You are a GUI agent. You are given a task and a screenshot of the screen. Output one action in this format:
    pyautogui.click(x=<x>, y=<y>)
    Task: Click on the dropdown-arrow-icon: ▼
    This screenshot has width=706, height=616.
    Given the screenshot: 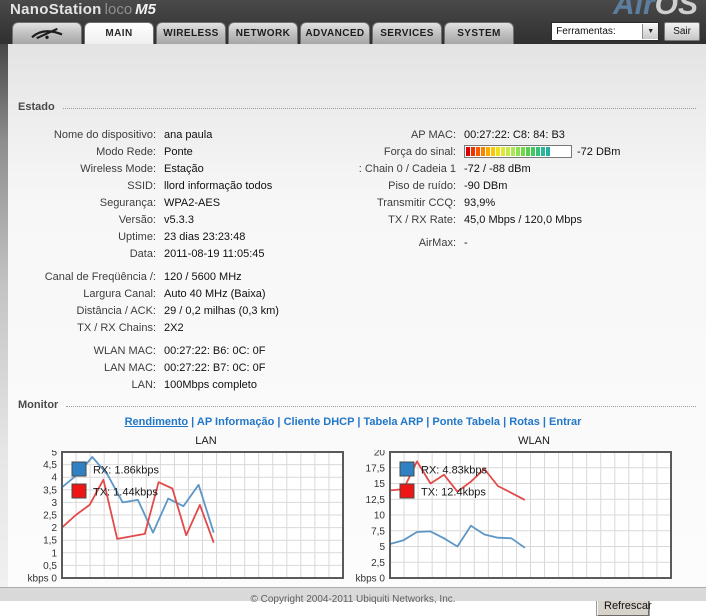 What is the action you would take?
    pyautogui.click(x=650, y=31)
    